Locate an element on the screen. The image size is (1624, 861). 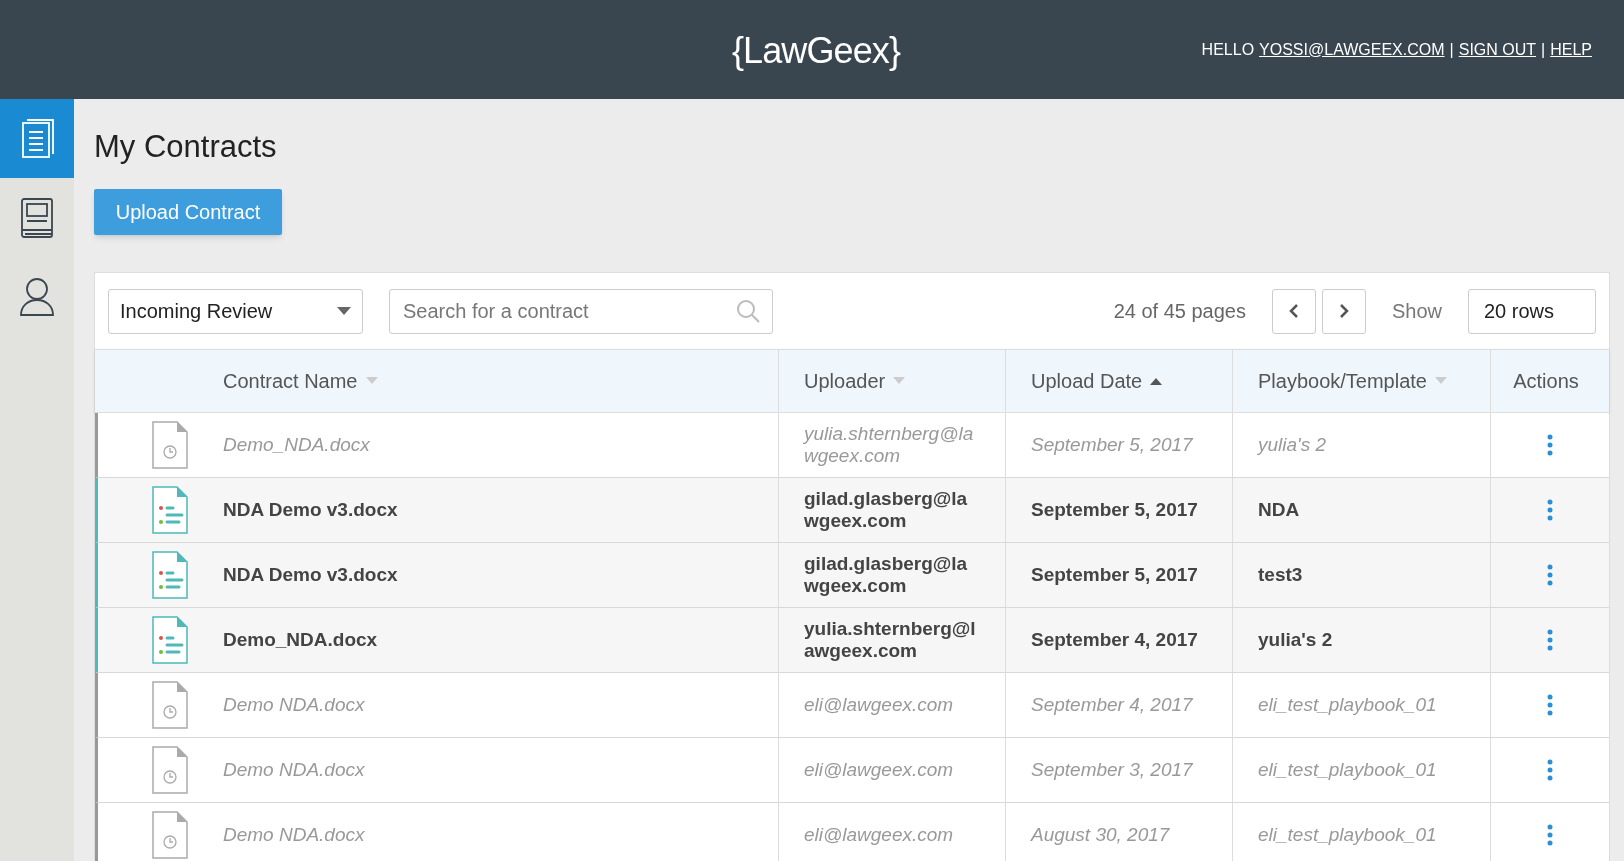
table-cell-text: test3 is located at coordinates (1280, 574).